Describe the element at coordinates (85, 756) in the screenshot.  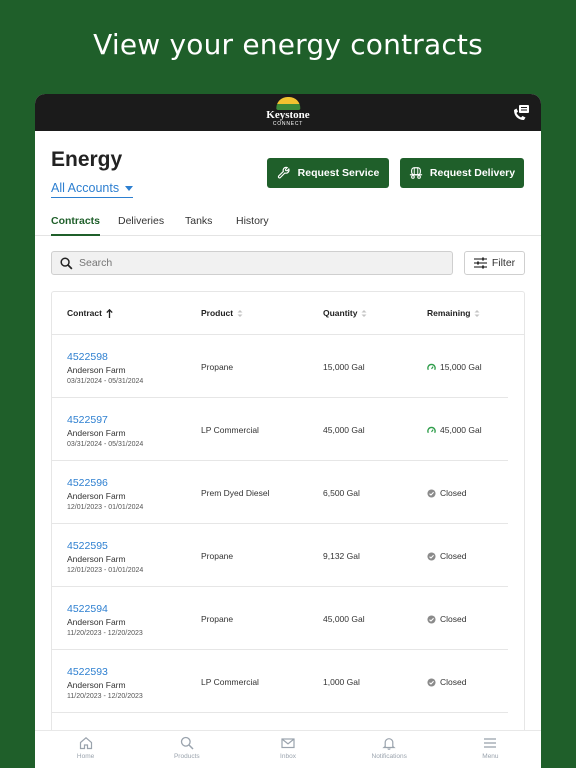
I see `nav-home-label: Home` at that location.